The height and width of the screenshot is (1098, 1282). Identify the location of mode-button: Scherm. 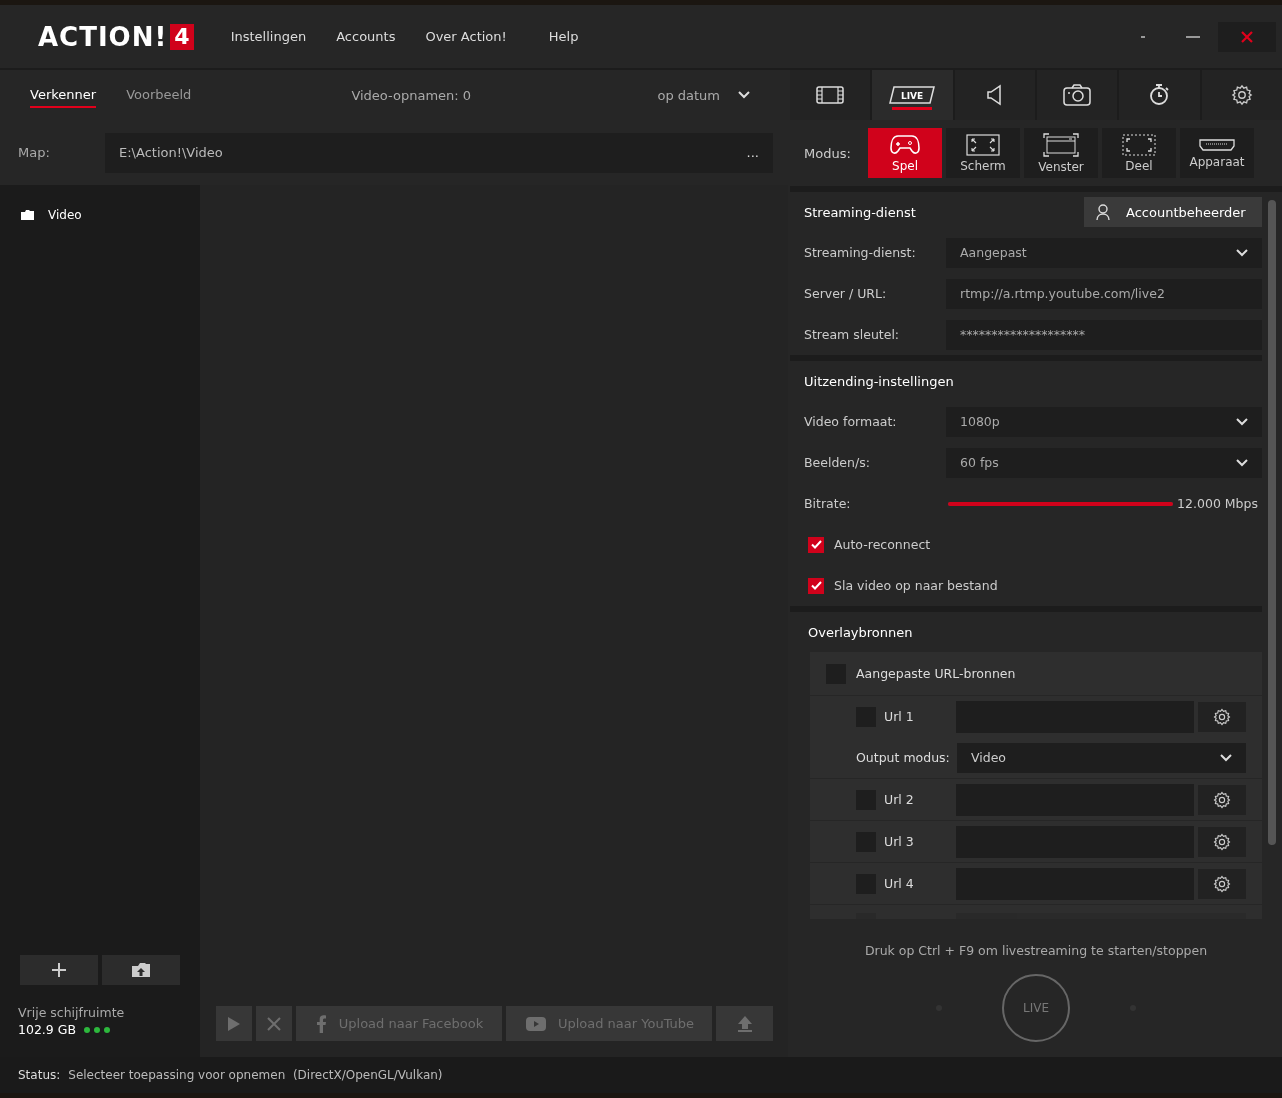
(983, 153).